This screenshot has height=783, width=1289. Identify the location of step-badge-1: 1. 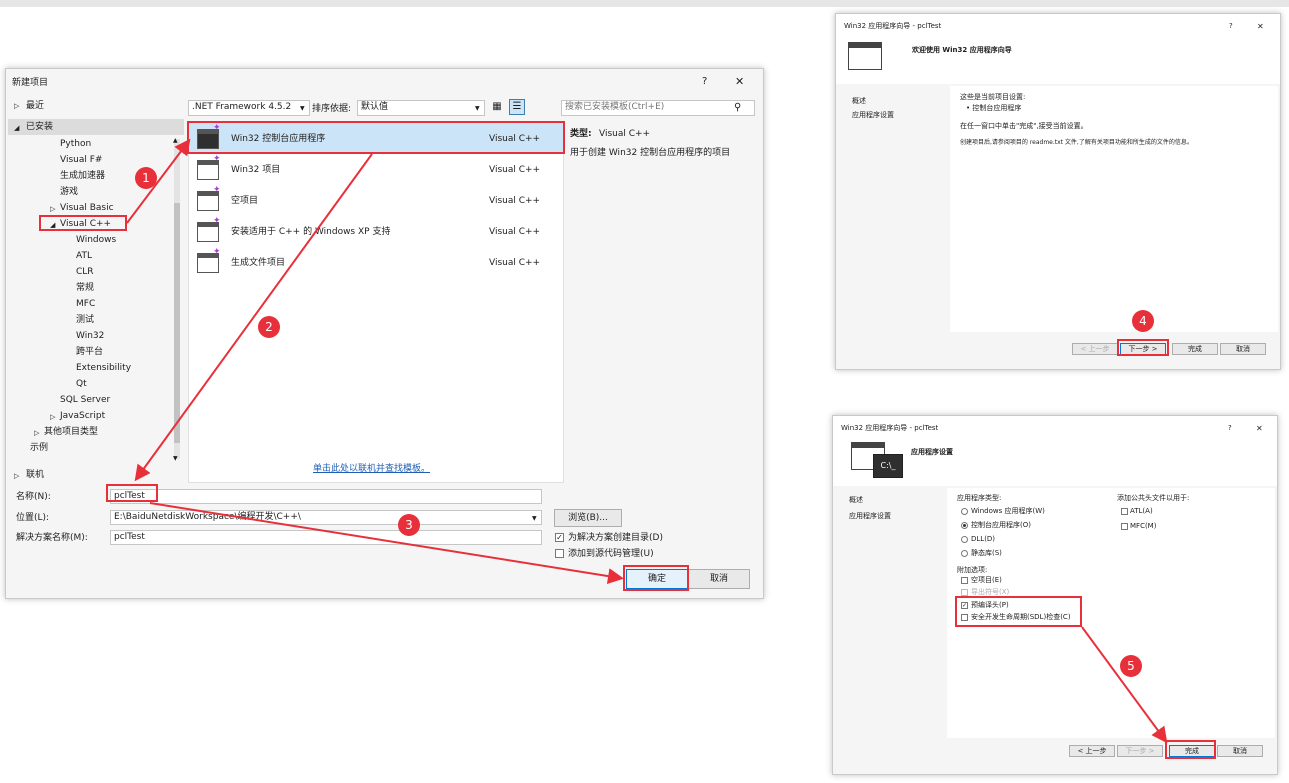
(146, 178).